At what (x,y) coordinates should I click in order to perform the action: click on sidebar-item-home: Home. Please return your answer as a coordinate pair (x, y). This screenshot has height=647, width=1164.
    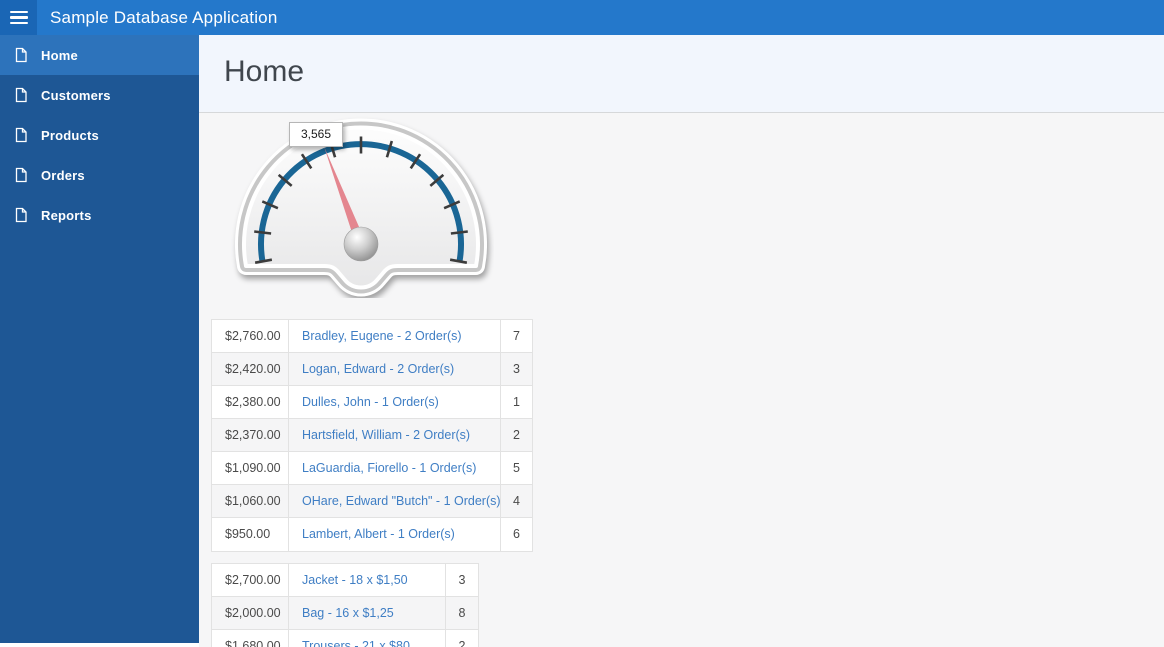
    Looking at the image, I should click on (99, 55).